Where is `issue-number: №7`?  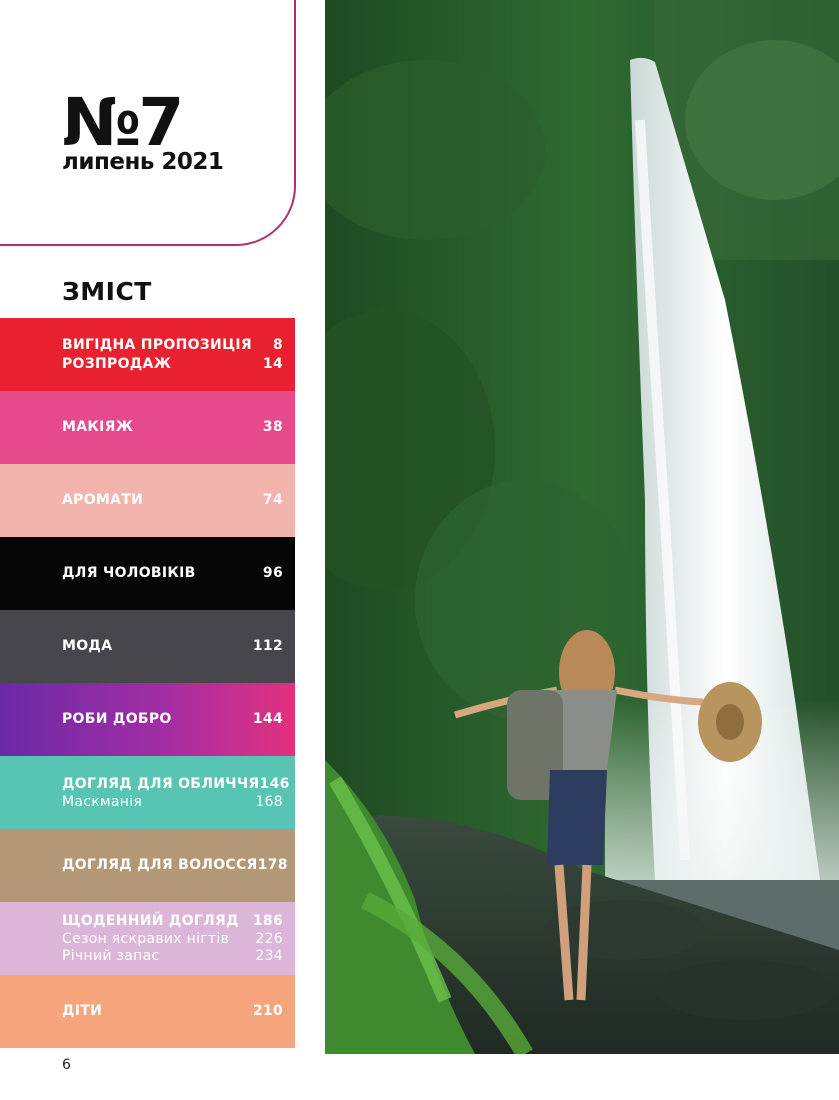 issue-number: №7 is located at coordinates (123, 122).